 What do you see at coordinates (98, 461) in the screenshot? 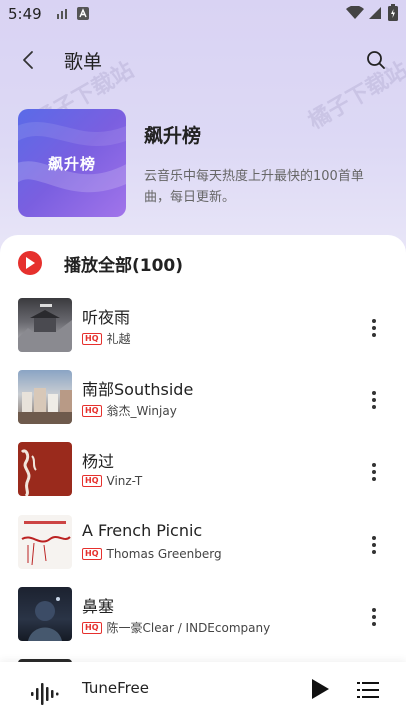
I see `song-title: 杨过` at bounding box center [98, 461].